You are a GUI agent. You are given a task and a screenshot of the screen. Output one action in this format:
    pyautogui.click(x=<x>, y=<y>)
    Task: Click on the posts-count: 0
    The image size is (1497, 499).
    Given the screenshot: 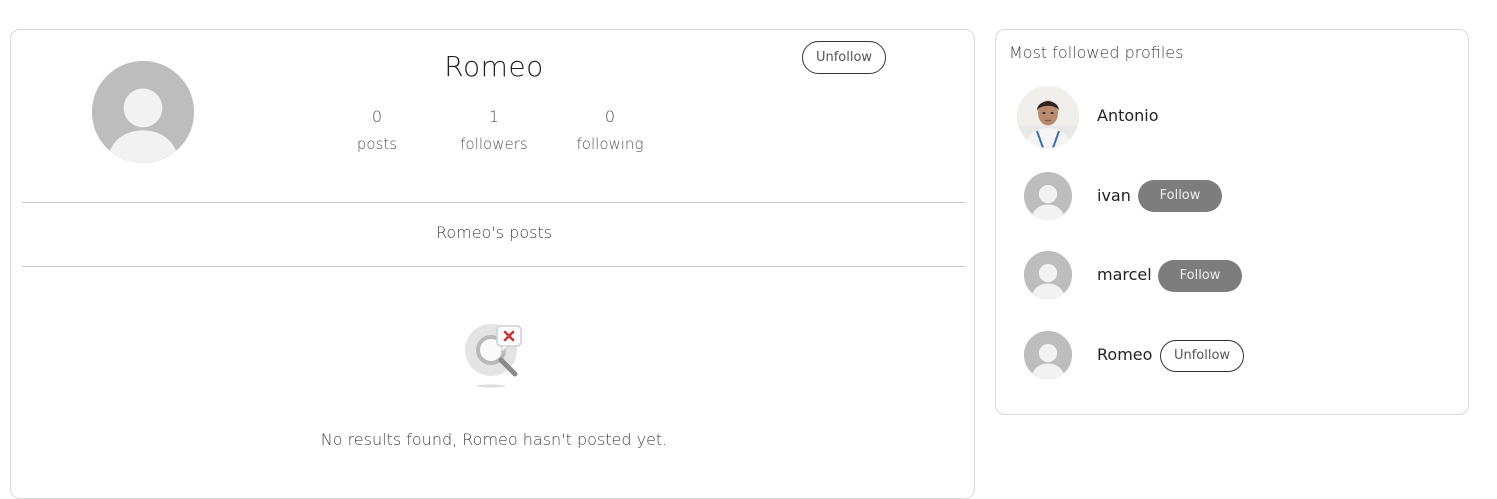 What is the action you would take?
    pyautogui.click(x=377, y=116)
    